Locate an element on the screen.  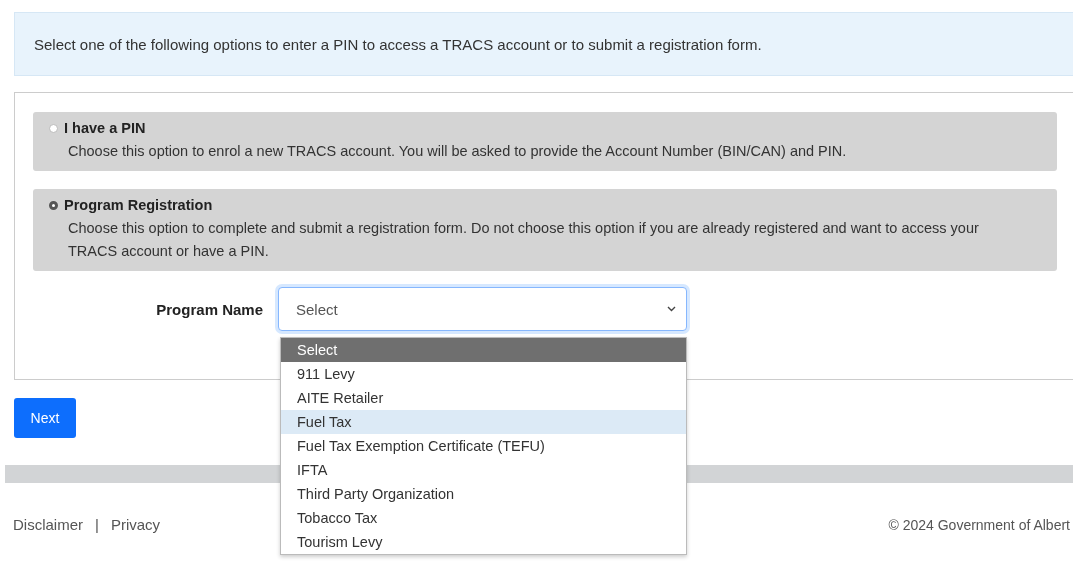
disclaimer-link: Disclaimer is located at coordinates (48, 524).